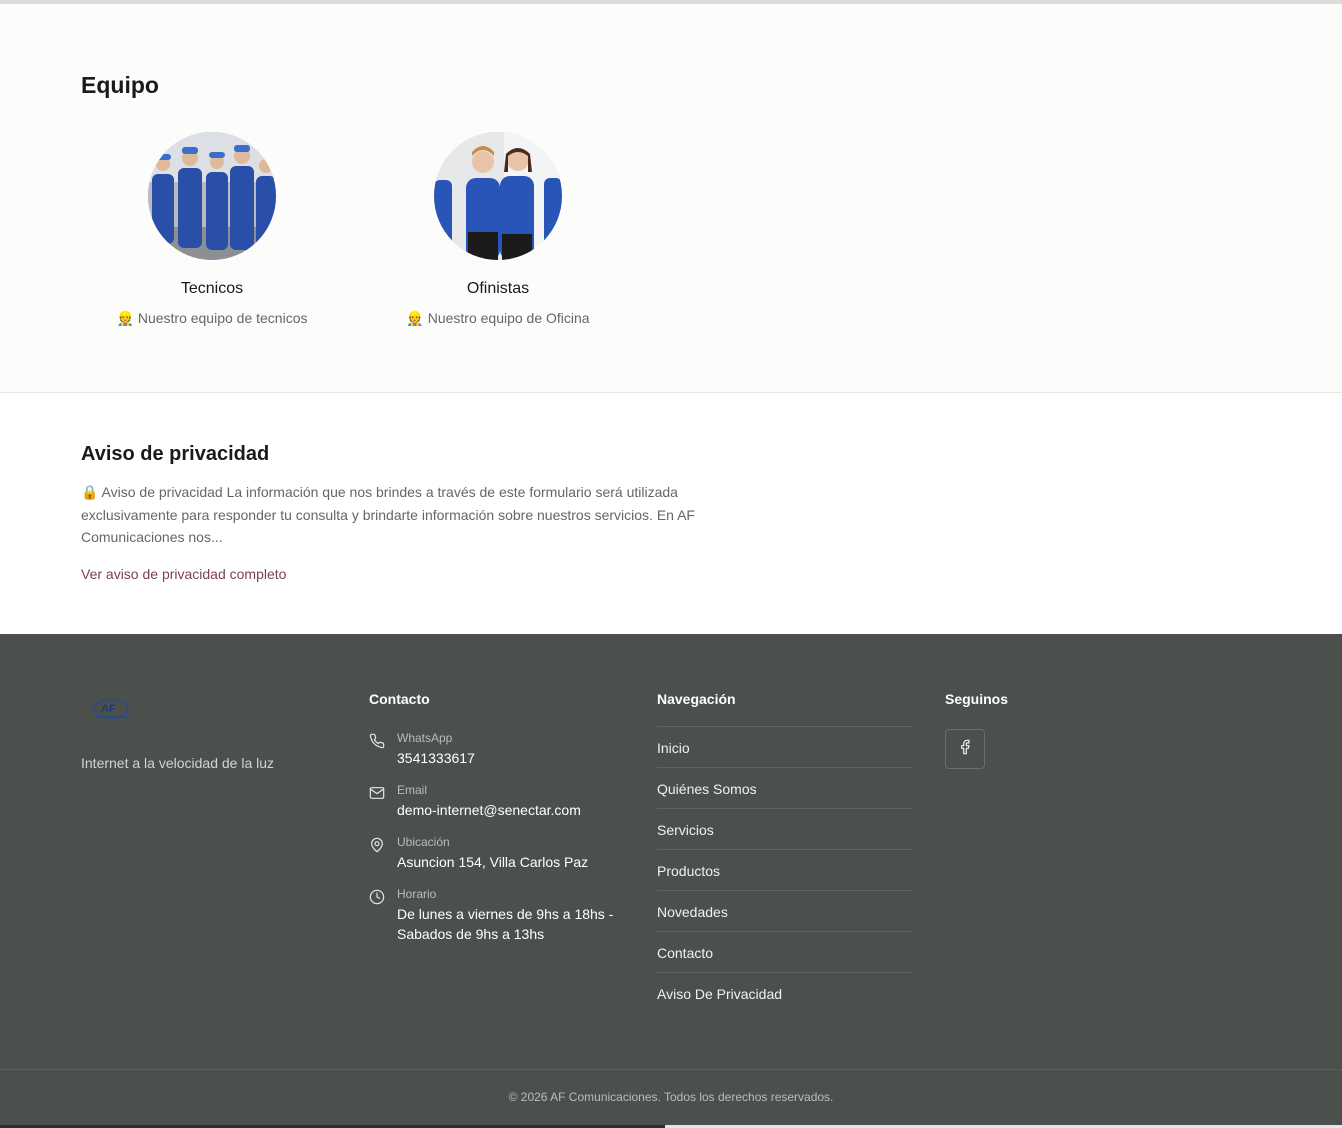 This screenshot has height=1128, width=1342. What do you see at coordinates (212, 288) in the screenshot?
I see `member-name: Tecnicos` at bounding box center [212, 288].